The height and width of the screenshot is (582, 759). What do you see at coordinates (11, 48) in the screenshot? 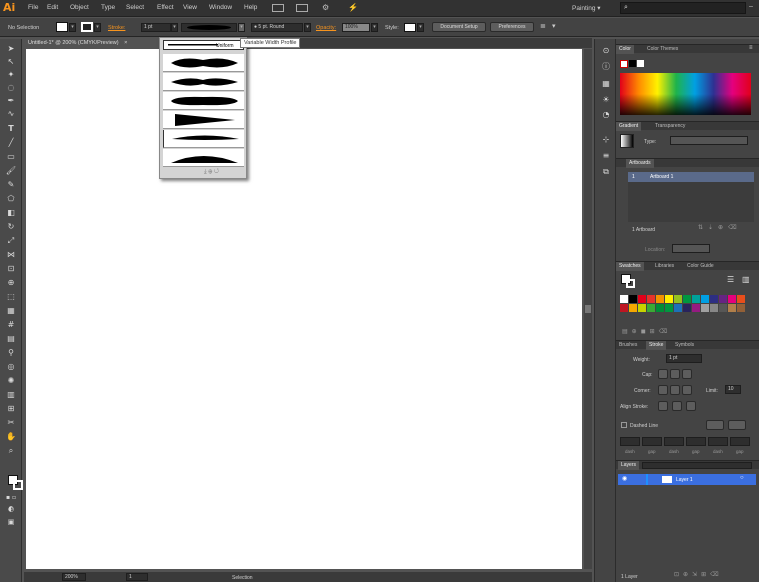
I see `selection-tool-icon: ➤` at bounding box center [11, 48].